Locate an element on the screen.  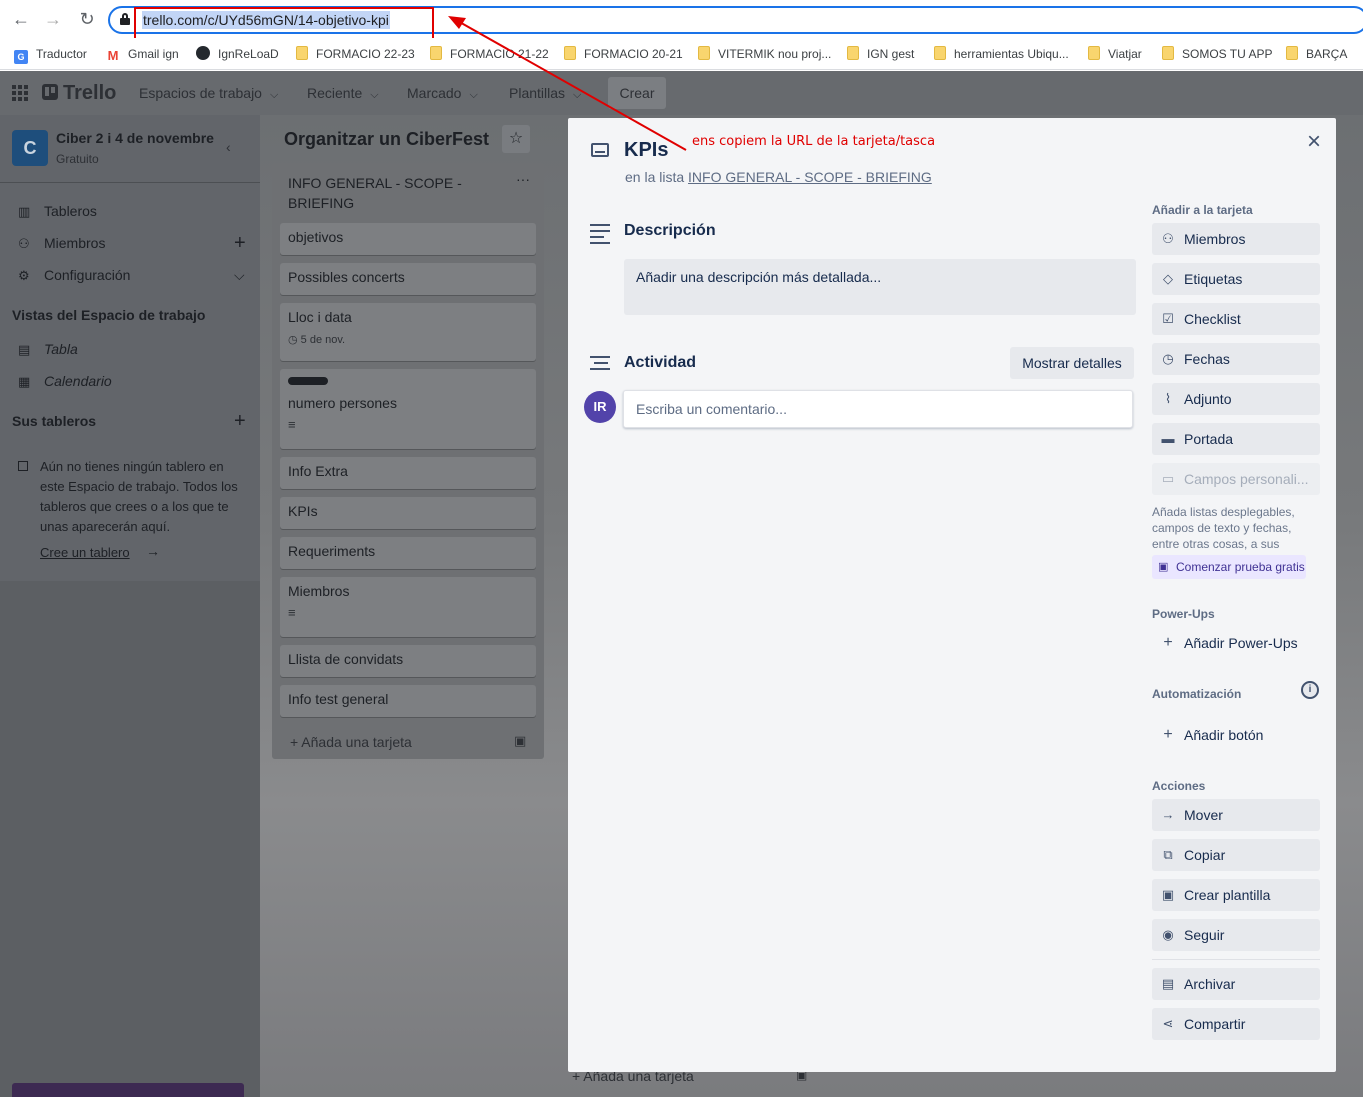
reload-icon: ↻ is located at coordinates (87, 19).